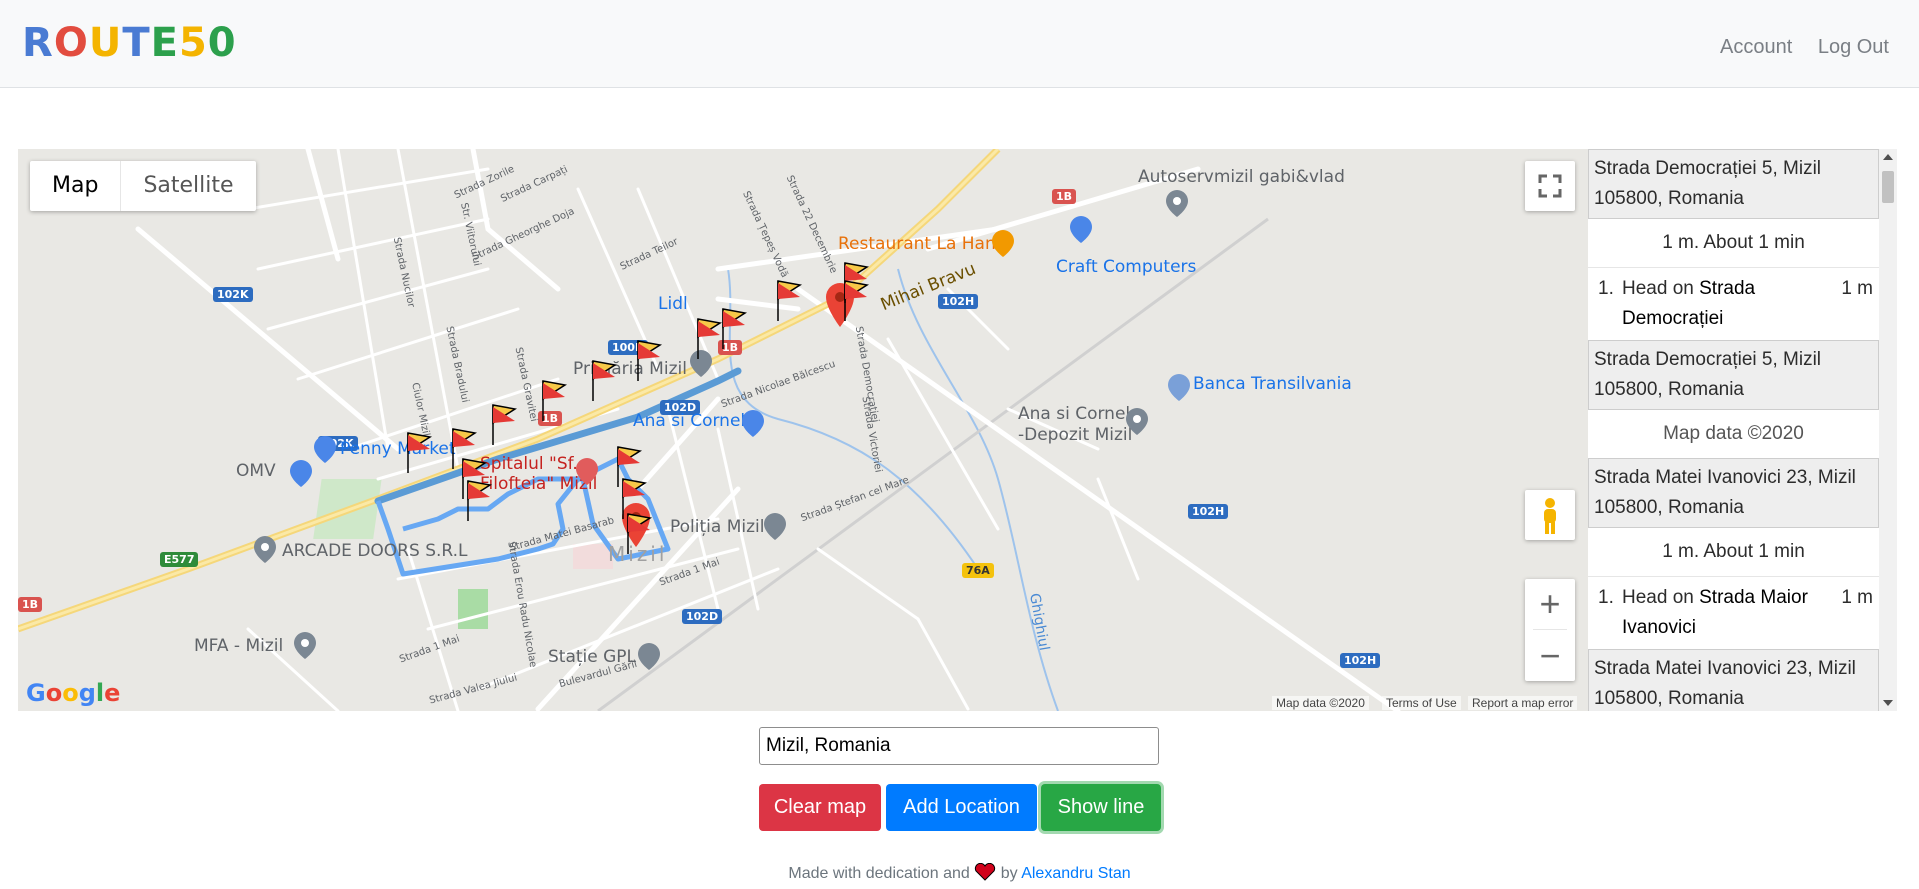 Image resolution: width=1919 pixels, height=889 pixels. I want to click on account-link: Account, so click(1756, 47).